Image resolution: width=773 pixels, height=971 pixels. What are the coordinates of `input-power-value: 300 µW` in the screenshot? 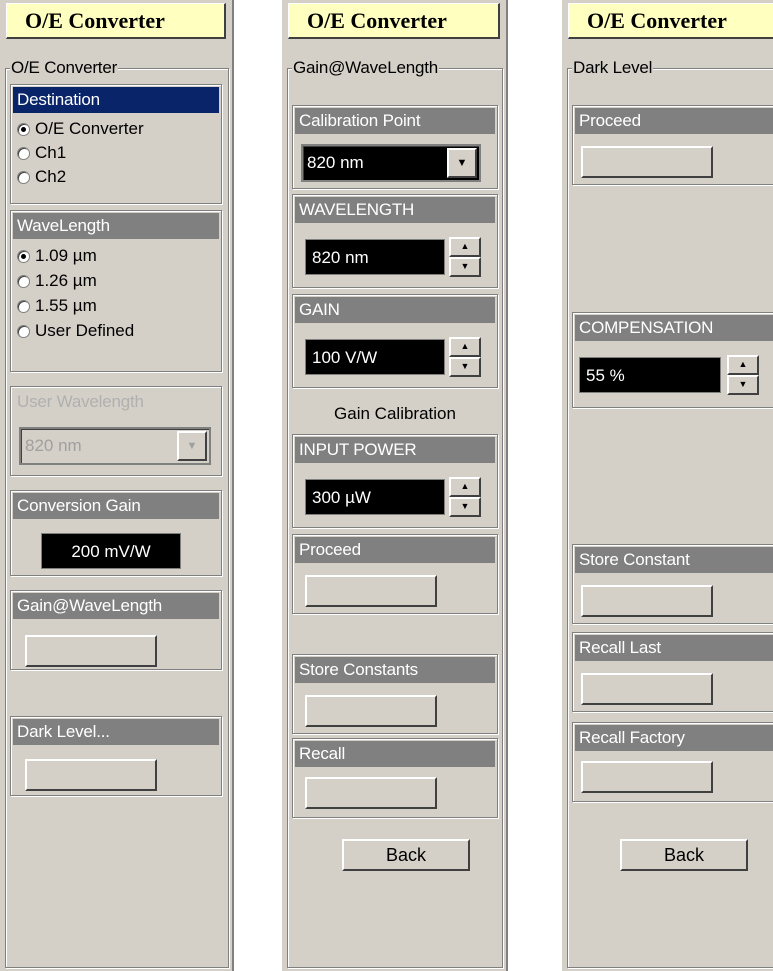 It's located at (375, 497).